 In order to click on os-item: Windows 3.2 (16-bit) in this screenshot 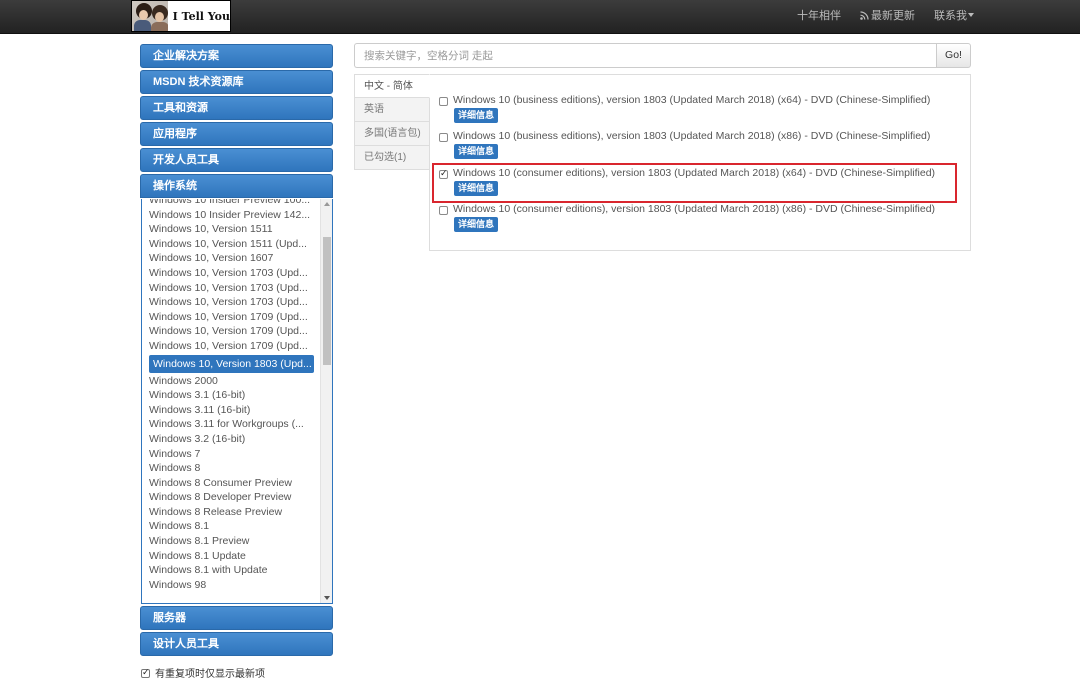, I will do `click(231, 439)`.